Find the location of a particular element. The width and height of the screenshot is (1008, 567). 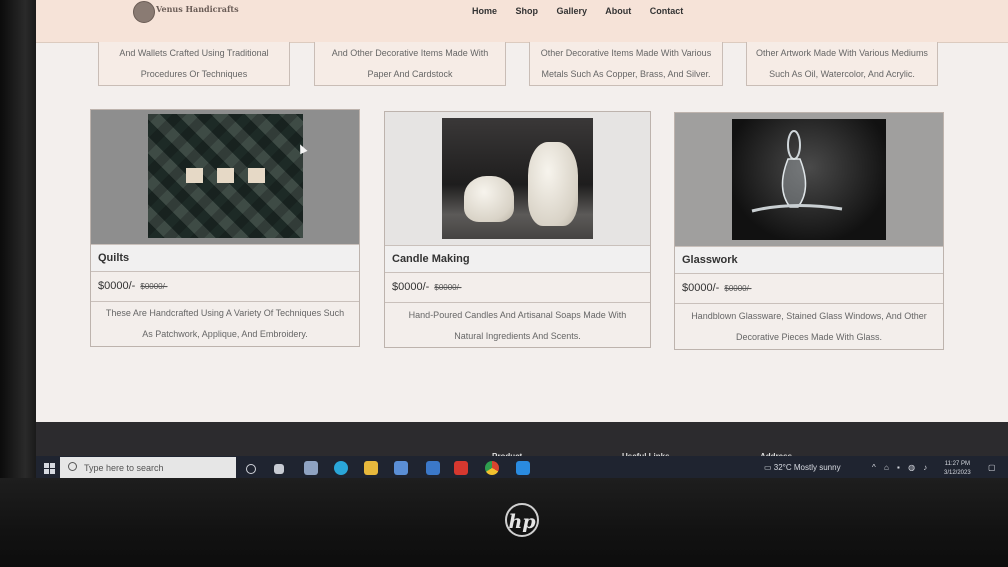

desc-line2: Decorative Pieces Made With Glass. is located at coordinates (809, 337).